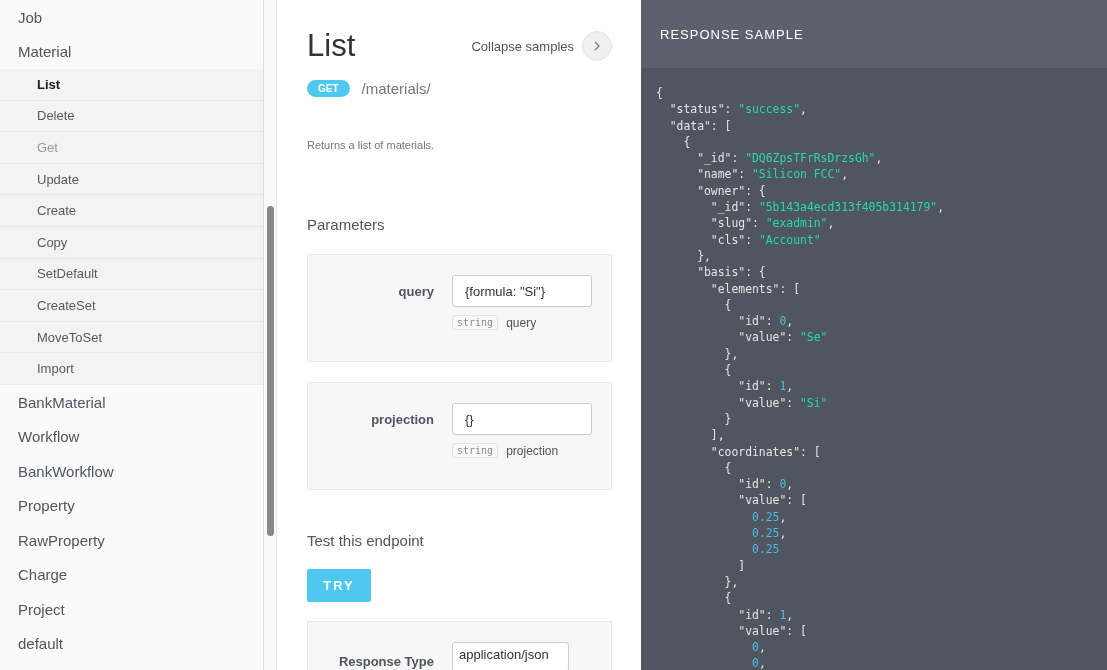 Image resolution: width=1107 pixels, height=670 pixels. Describe the element at coordinates (772, 223) in the screenshot. I see `code-line: "slug": "exadmin",` at that location.